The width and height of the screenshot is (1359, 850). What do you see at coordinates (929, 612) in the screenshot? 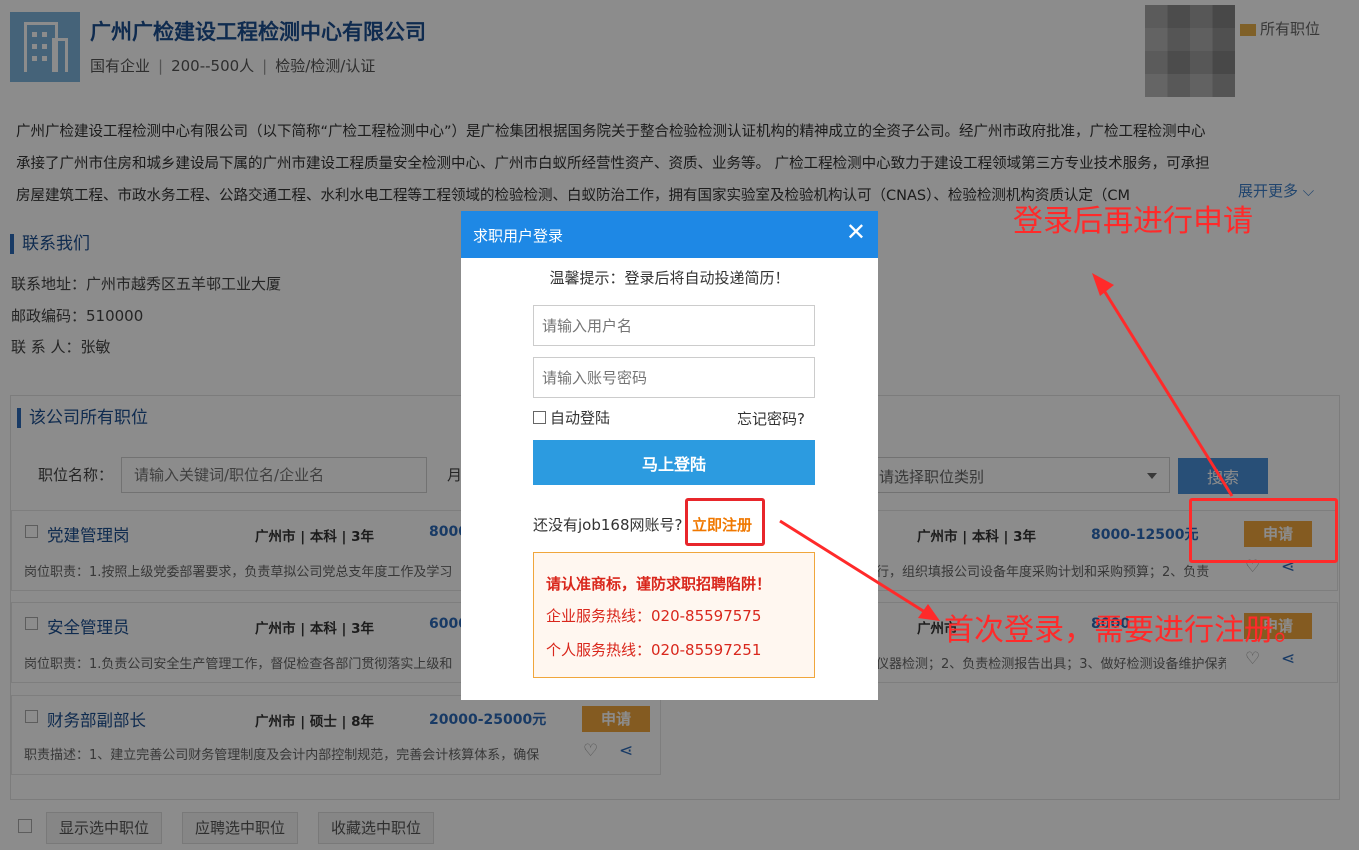
I see `arrowhead-bottom` at bounding box center [929, 612].